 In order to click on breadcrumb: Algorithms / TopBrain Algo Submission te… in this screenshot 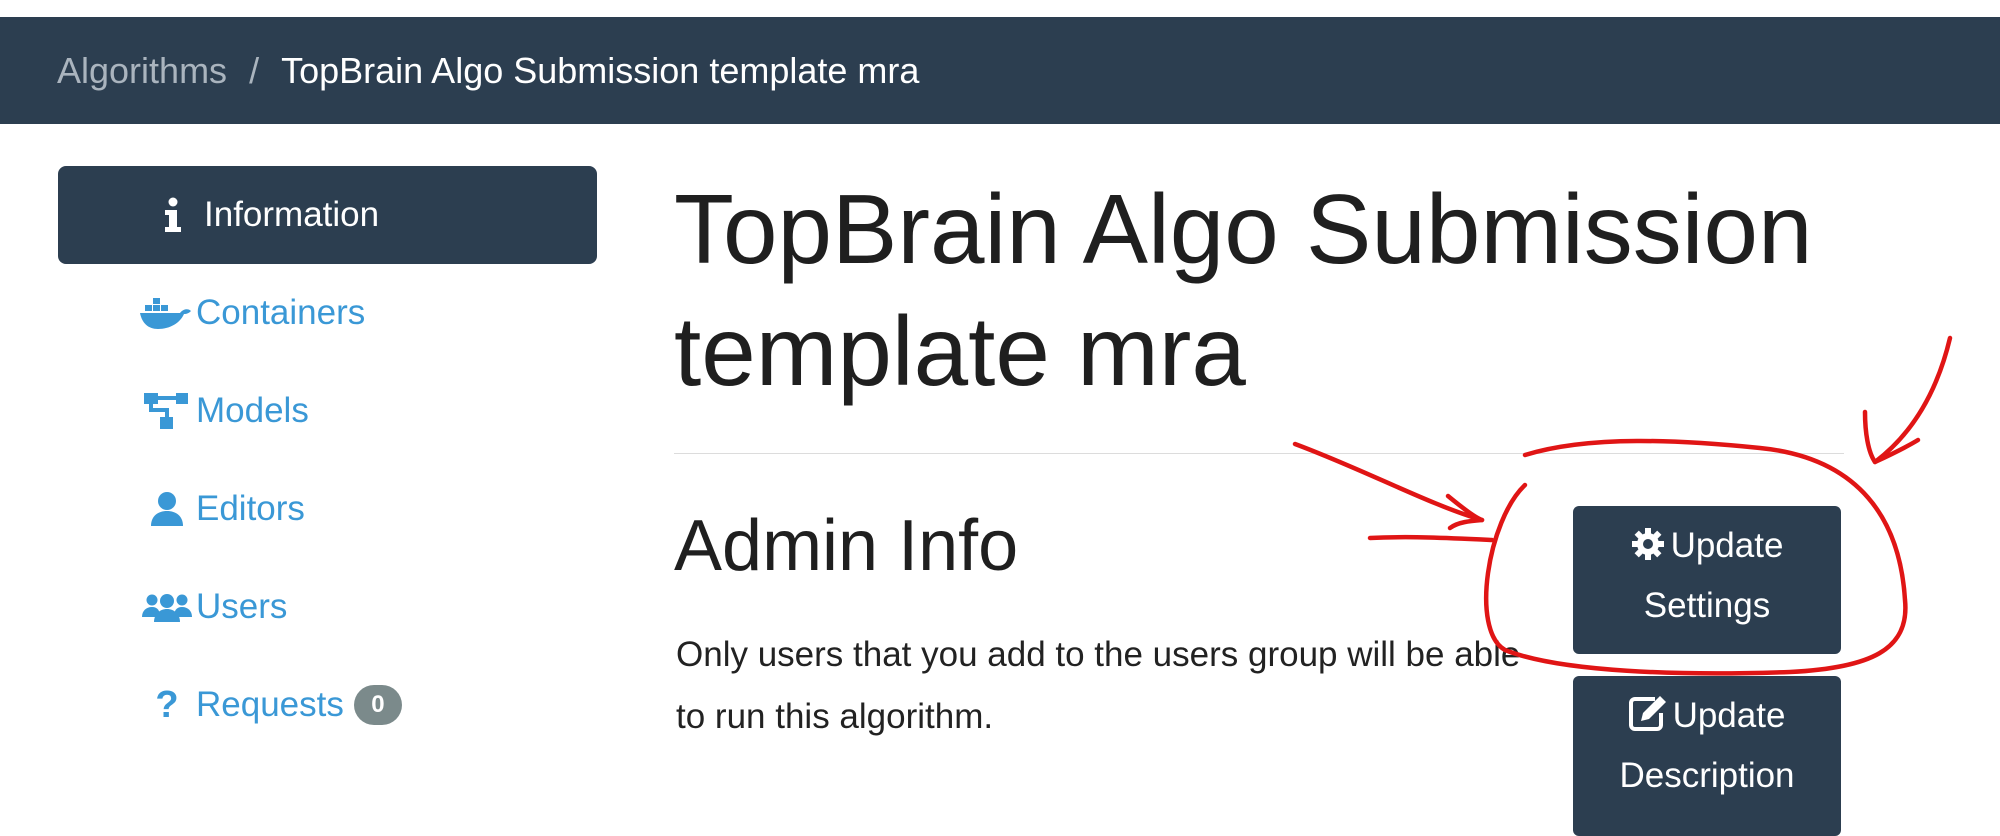, I will do `click(488, 70)`.